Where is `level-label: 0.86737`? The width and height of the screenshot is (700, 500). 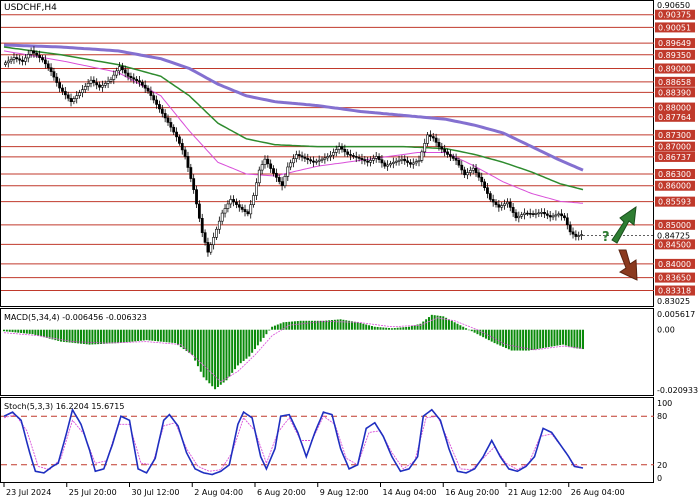
level-label: 0.86737 is located at coordinates (674, 157).